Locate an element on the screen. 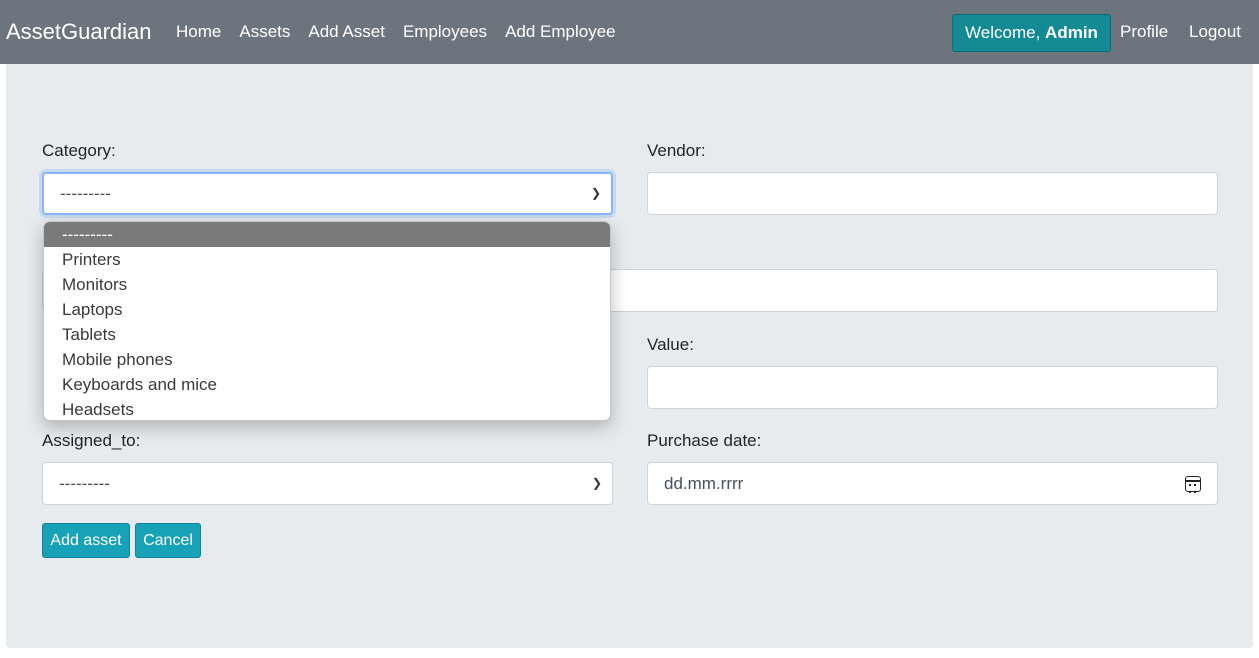 The height and width of the screenshot is (658, 1259). category-selected-value: --------- is located at coordinates (85, 193).